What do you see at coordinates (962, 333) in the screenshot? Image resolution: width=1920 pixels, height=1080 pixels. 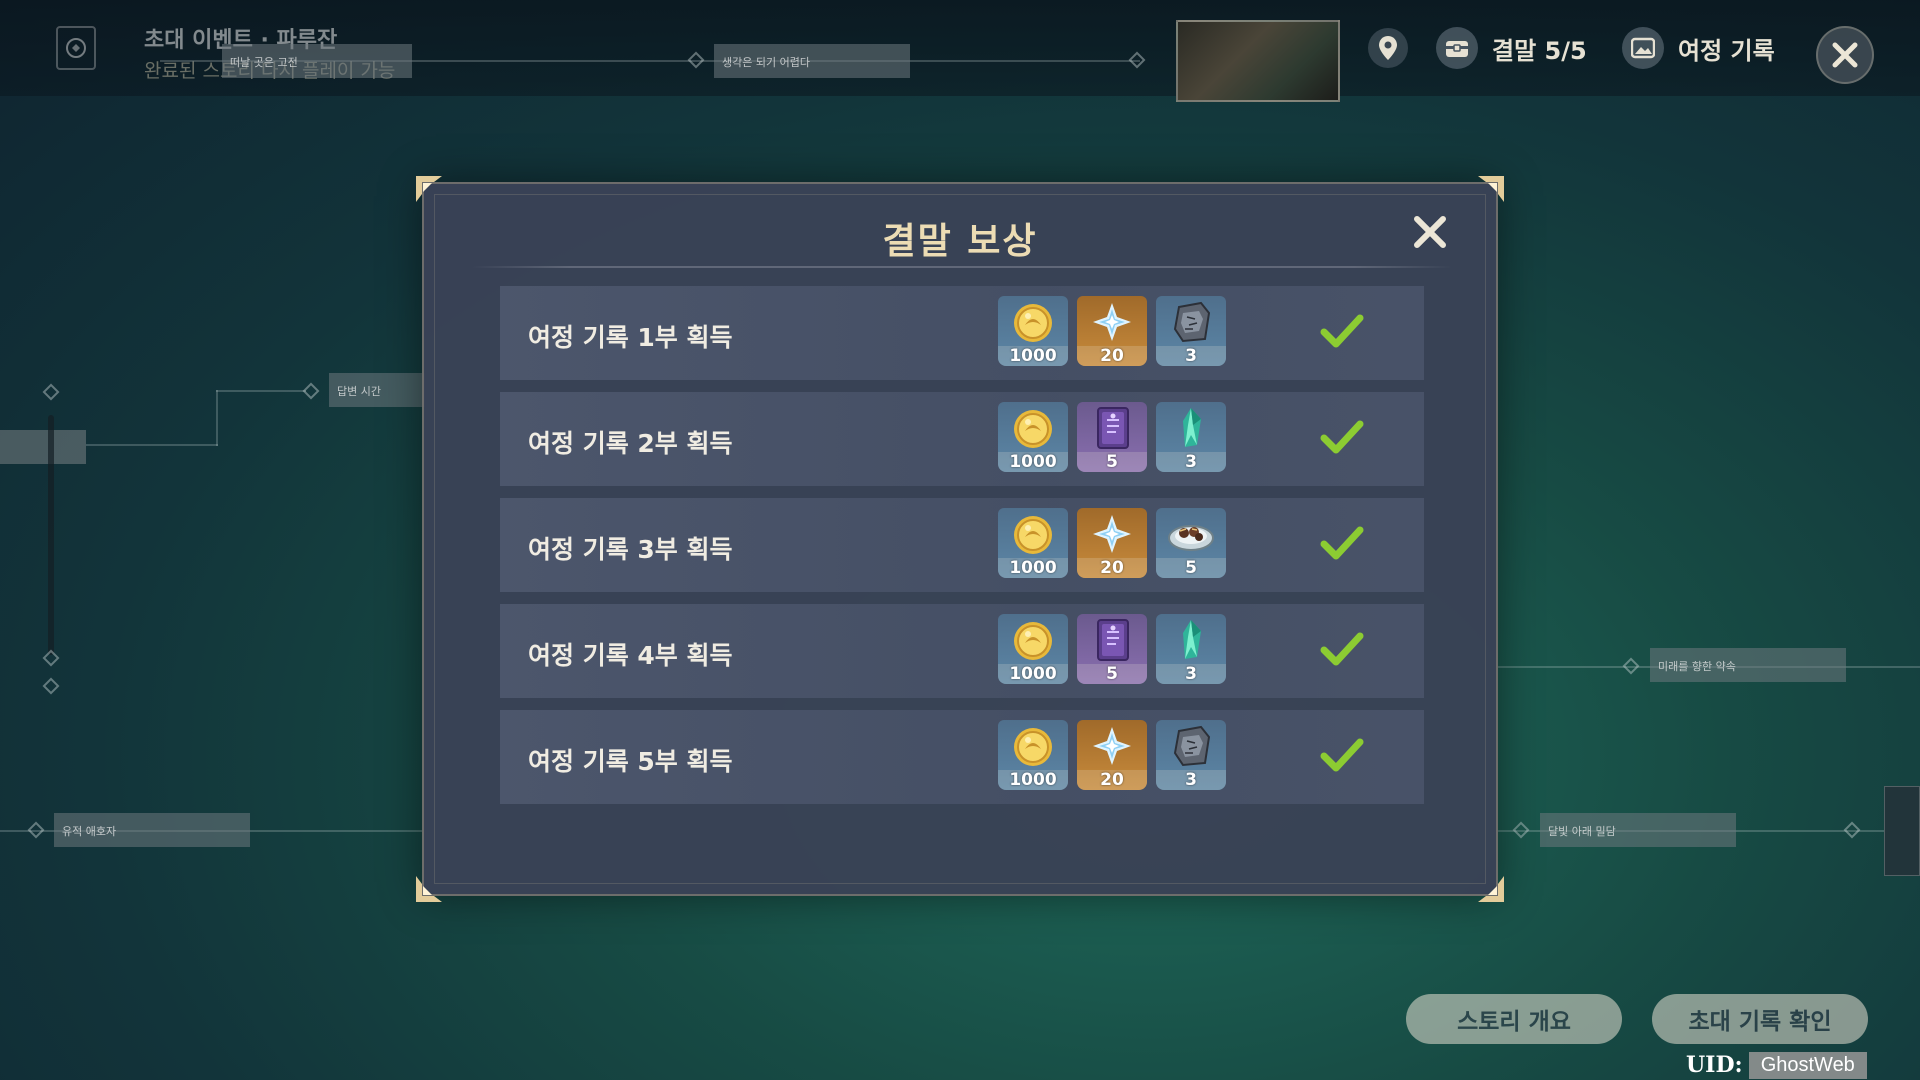 I see `reward-row: 여정 기록 1부 획득 1000 20 3` at bounding box center [962, 333].